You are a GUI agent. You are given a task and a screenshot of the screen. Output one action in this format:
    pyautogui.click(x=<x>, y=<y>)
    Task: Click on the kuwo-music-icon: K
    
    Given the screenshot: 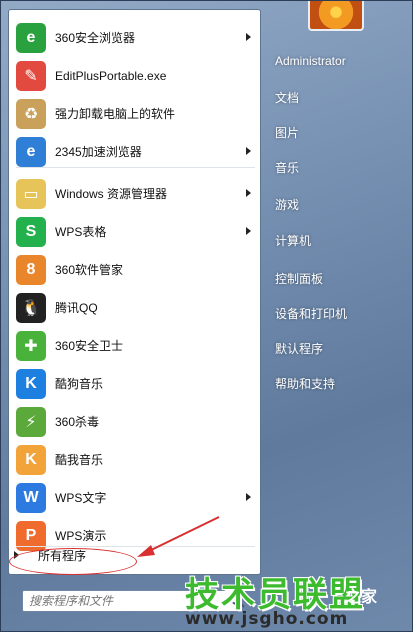 What is the action you would take?
    pyautogui.click(x=31, y=459)
    